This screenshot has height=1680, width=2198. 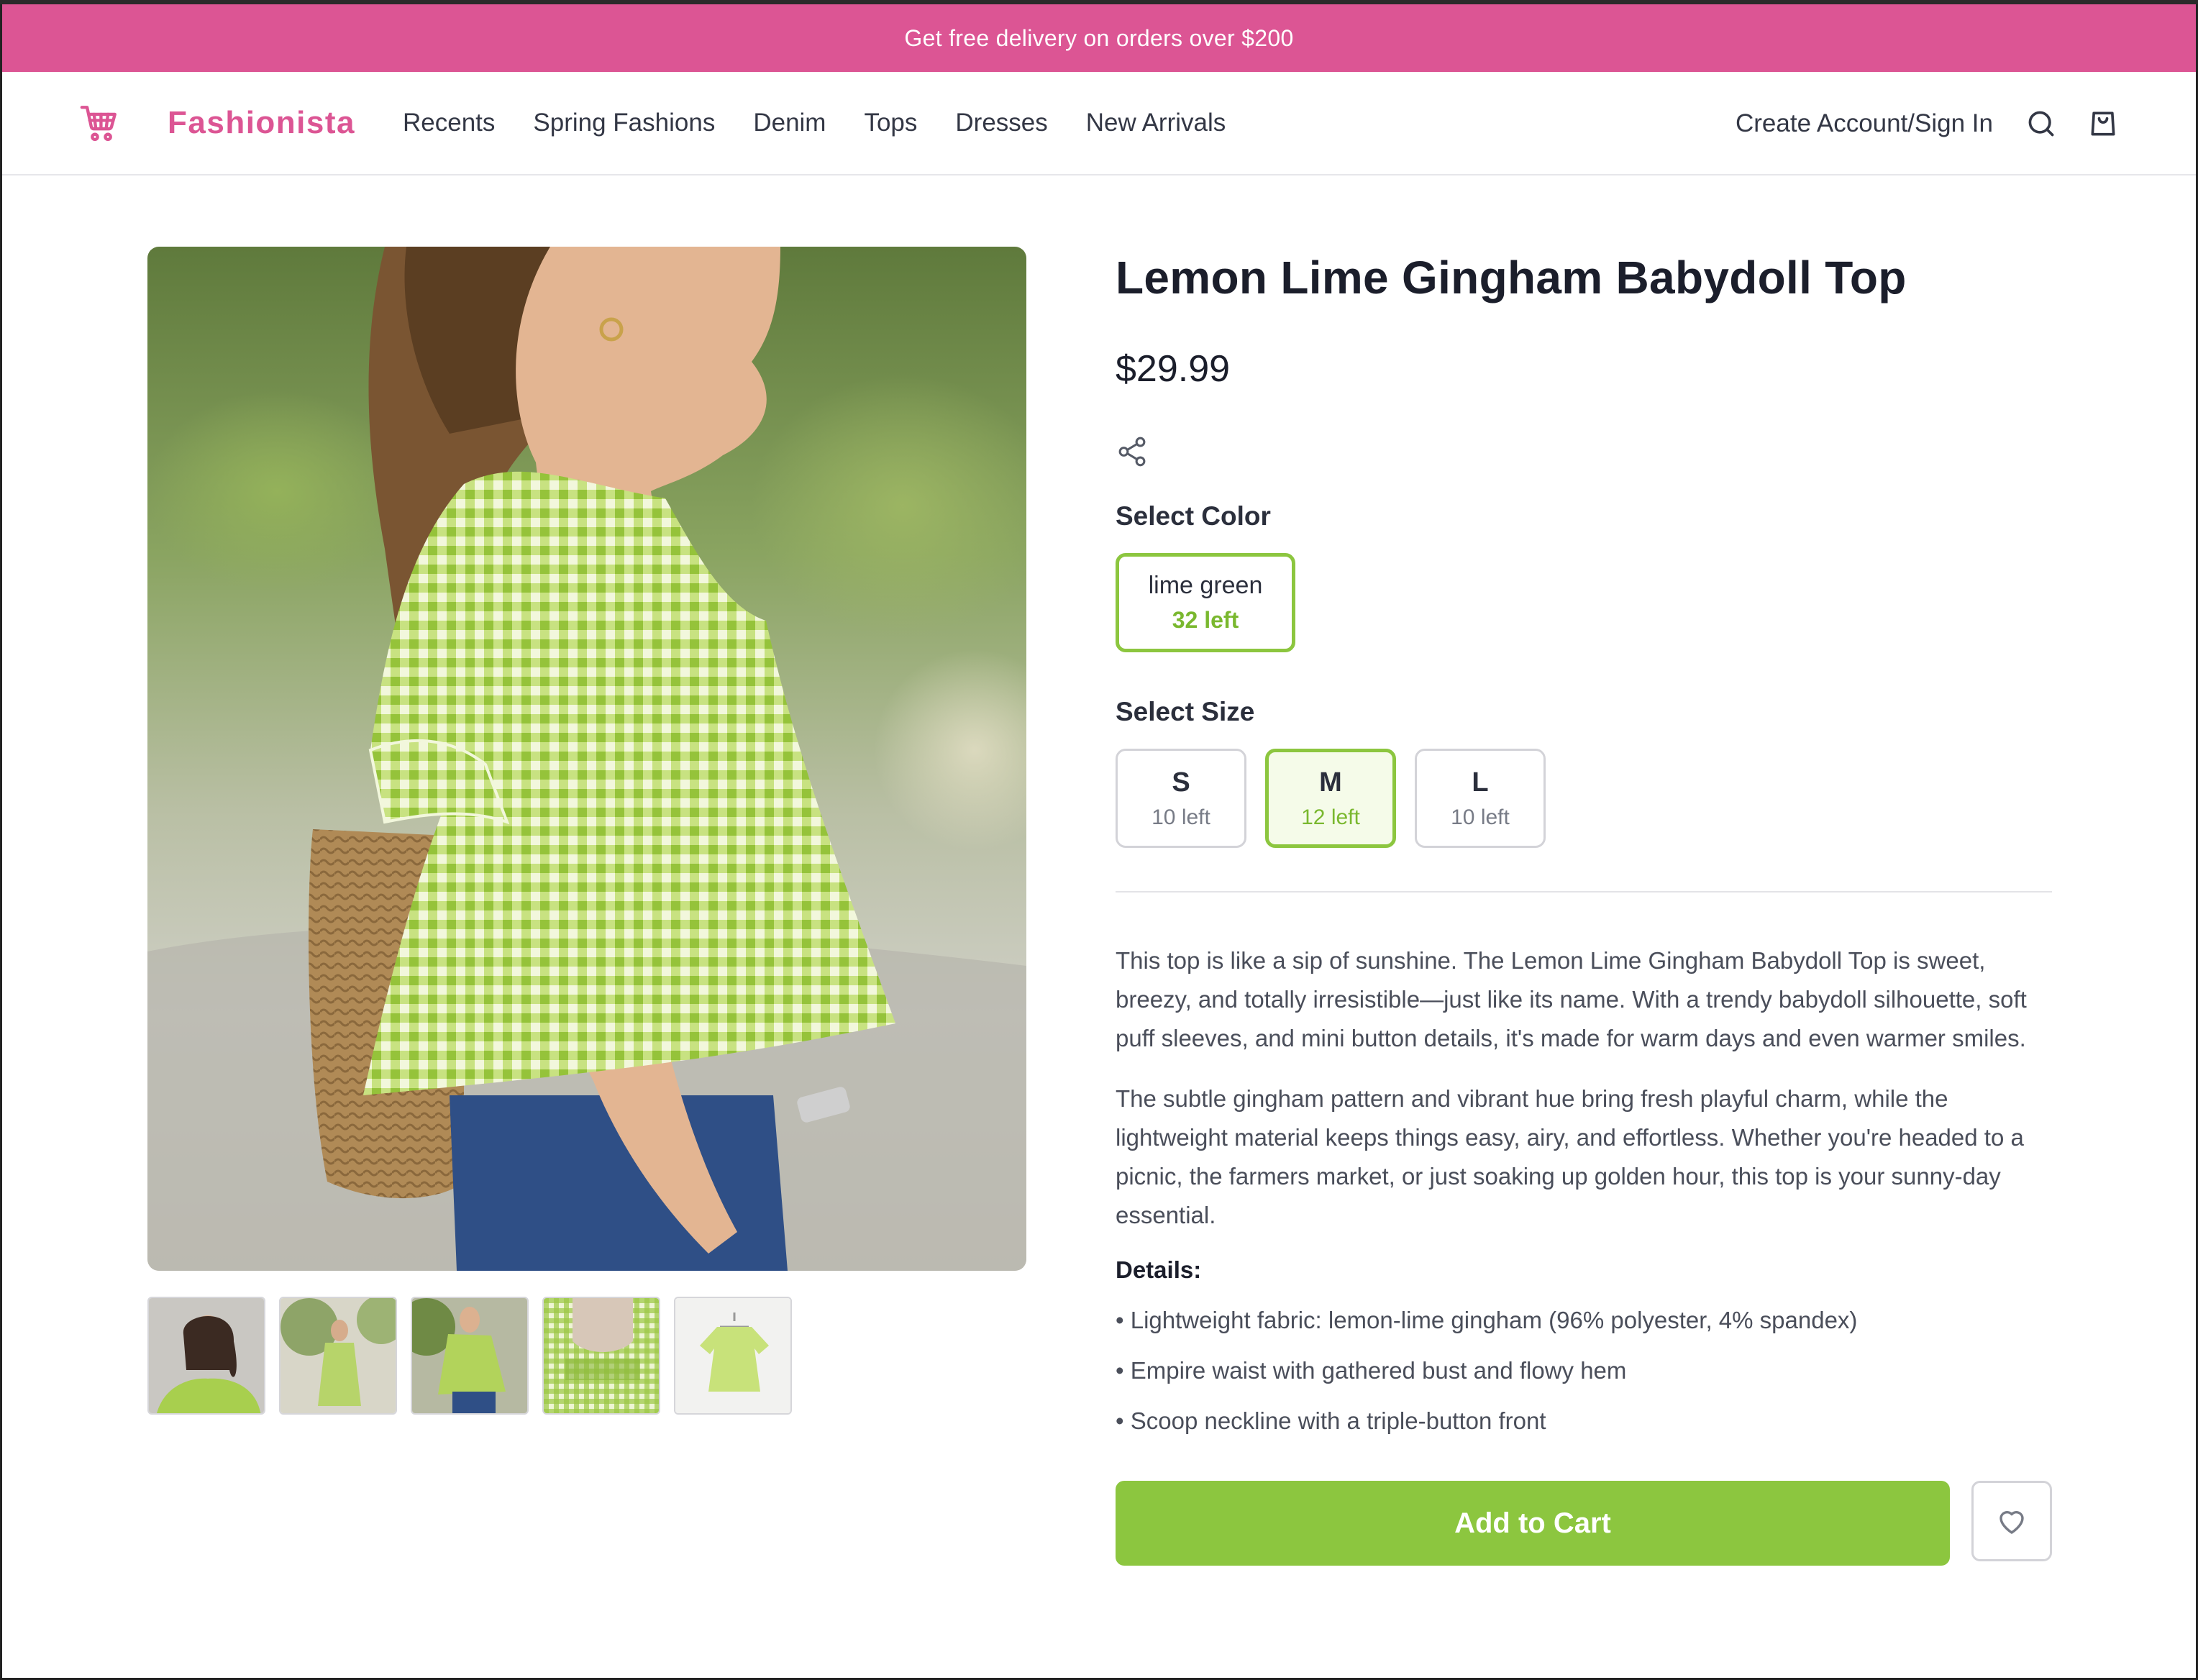 I want to click on nav-link-tops: Tops, so click(x=890, y=123).